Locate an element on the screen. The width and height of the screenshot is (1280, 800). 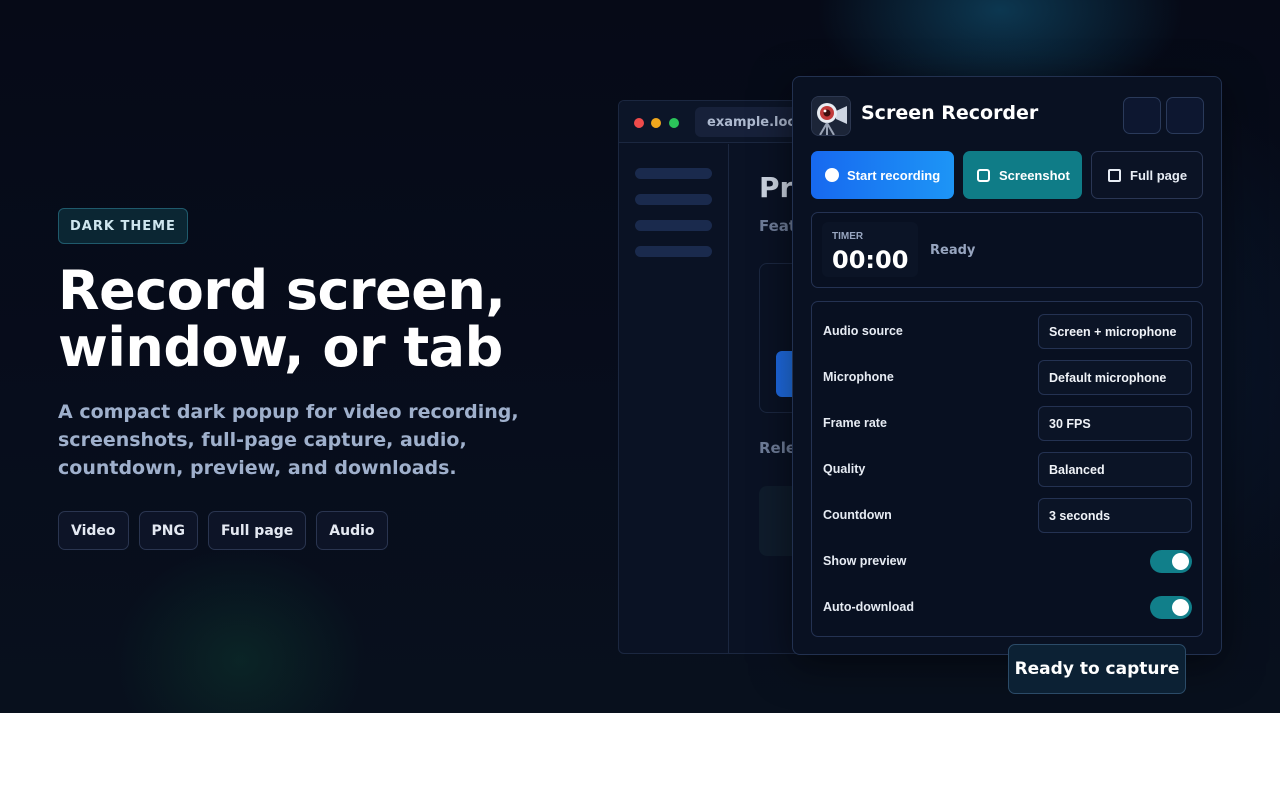
timer-value: 00:00 is located at coordinates (870, 260).